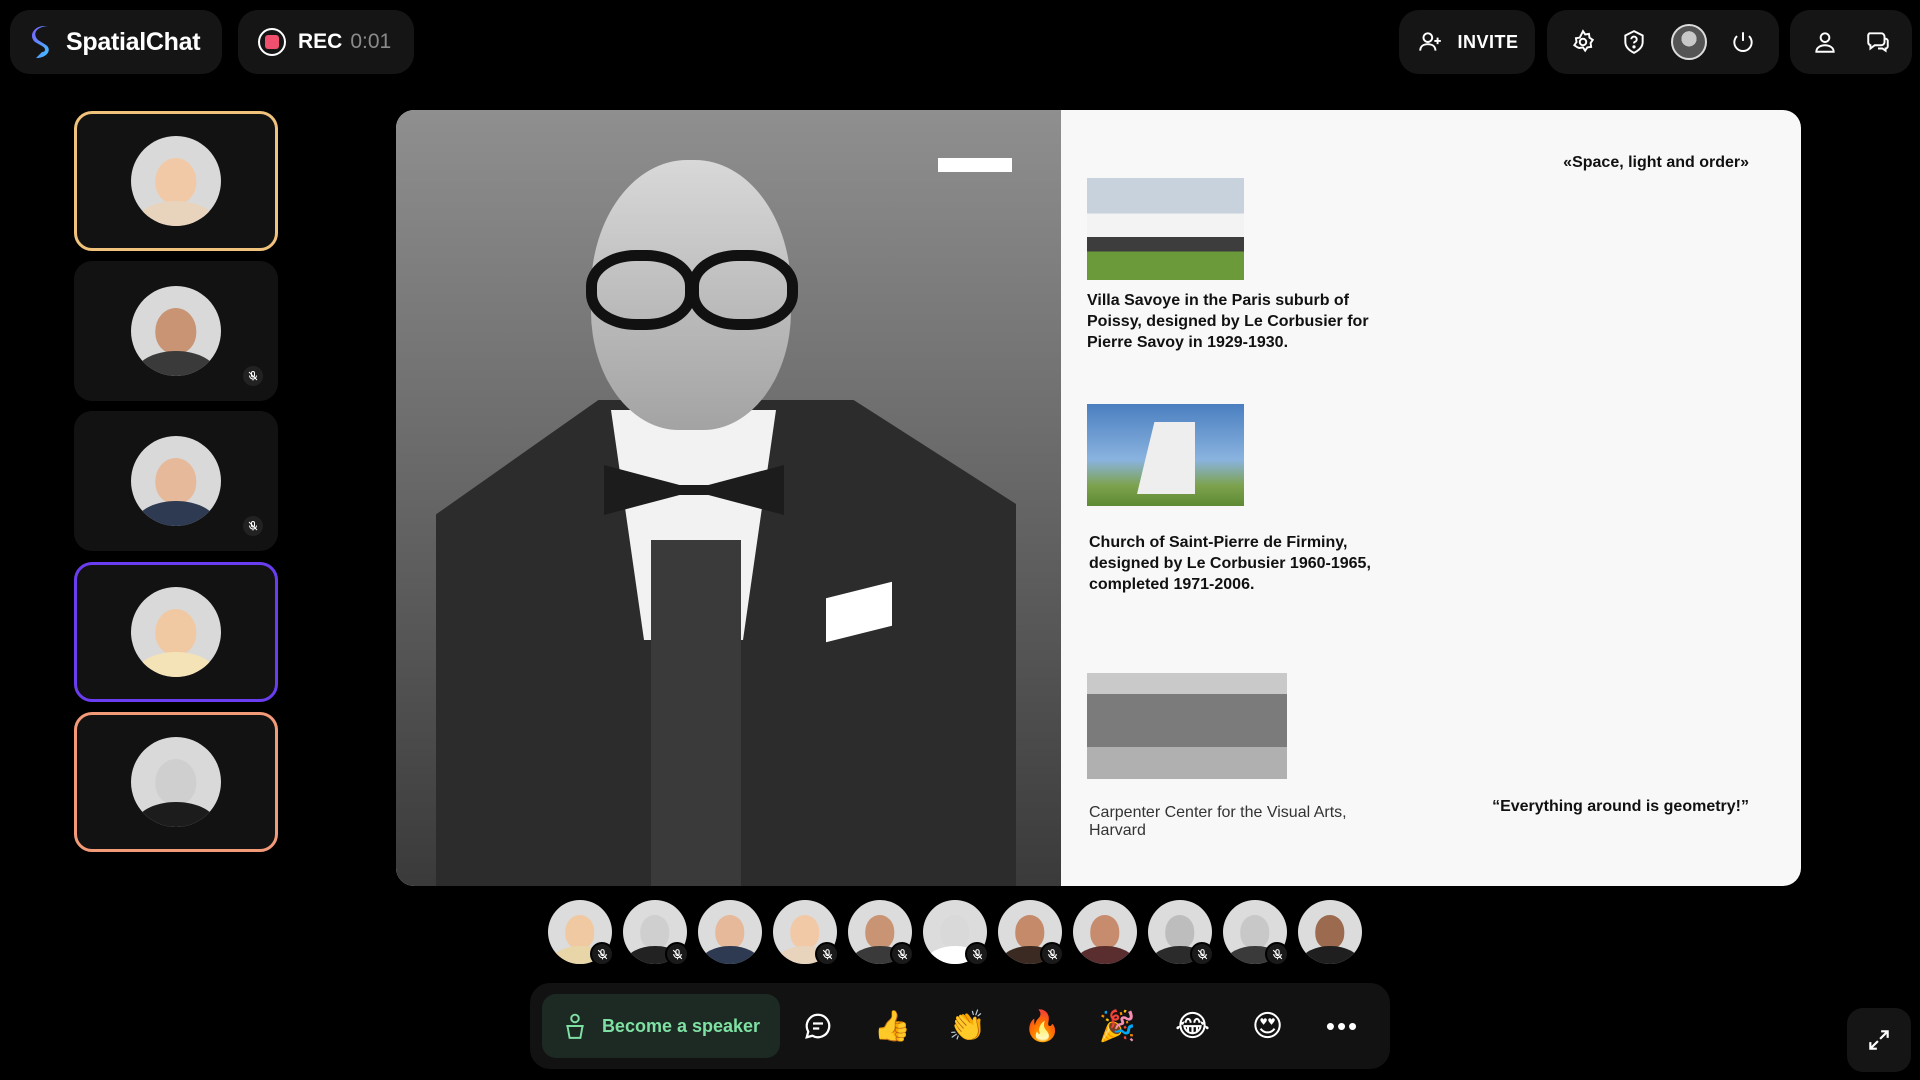 The width and height of the screenshot is (1920, 1080). I want to click on recording-indicator: REC 0:01, so click(326, 42).